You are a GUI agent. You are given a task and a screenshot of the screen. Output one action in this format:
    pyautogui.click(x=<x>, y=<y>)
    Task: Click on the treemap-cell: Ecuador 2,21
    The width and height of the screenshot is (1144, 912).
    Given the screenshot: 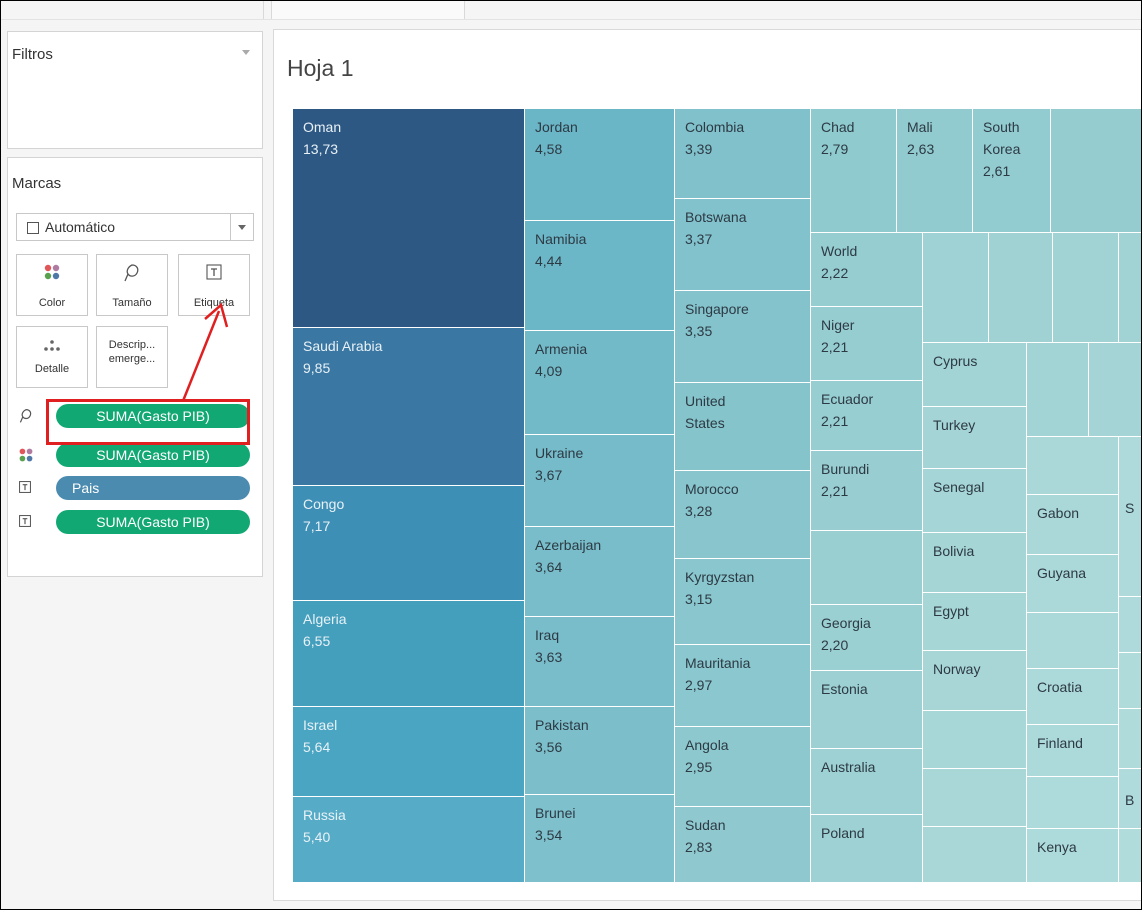 What is the action you would take?
    pyautogui.click(x=867, y=416)
    